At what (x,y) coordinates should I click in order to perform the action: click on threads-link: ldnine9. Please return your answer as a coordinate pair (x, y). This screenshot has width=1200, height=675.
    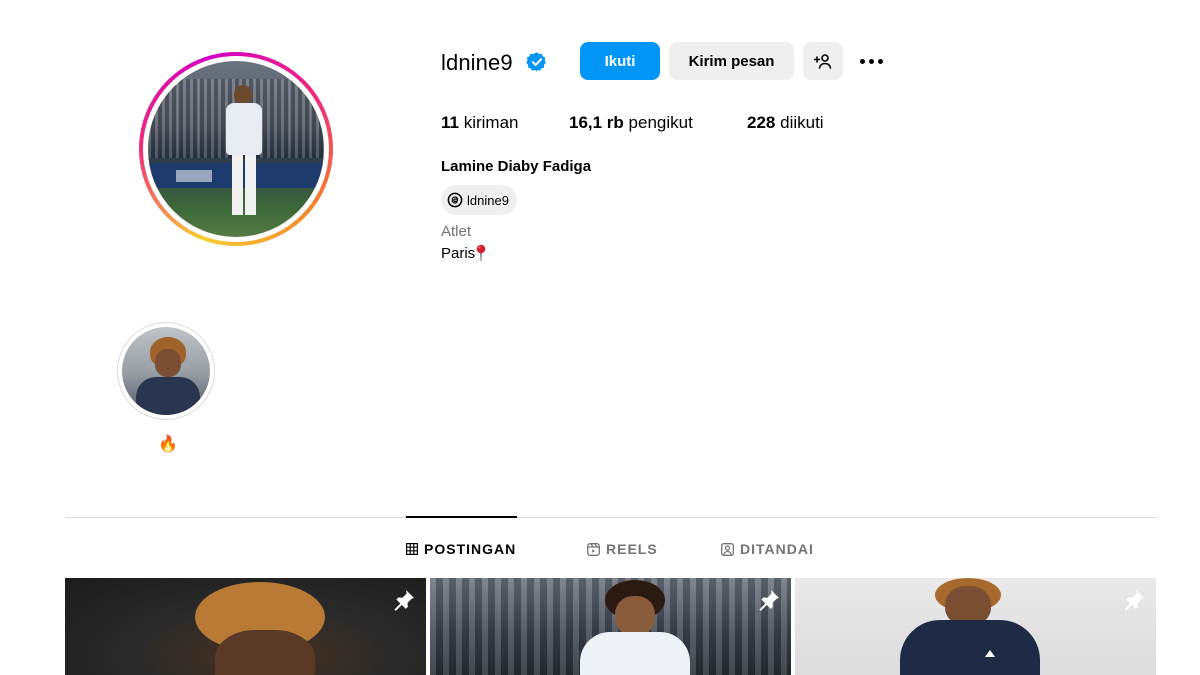
    Looking at the image, I should click on (479, 200).